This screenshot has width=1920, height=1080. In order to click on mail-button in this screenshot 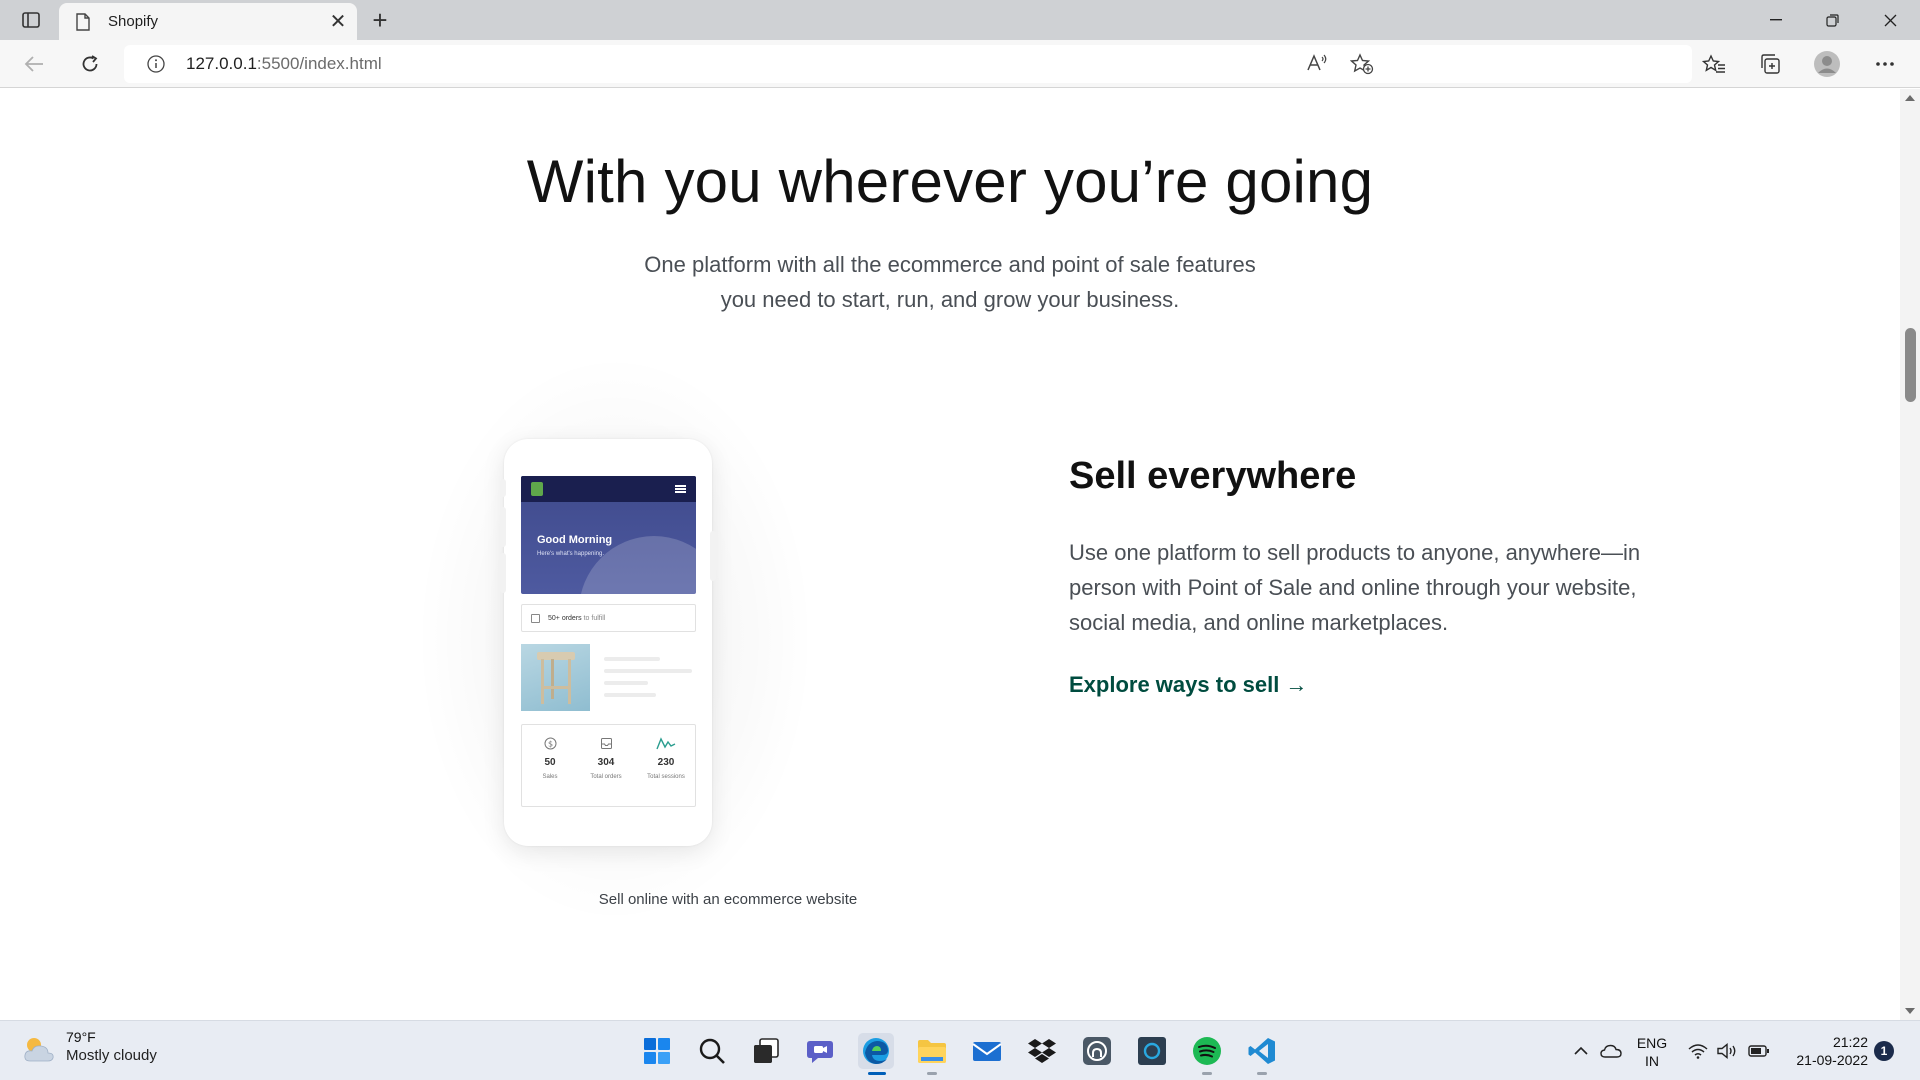, I will do `click(987, 1051)`.